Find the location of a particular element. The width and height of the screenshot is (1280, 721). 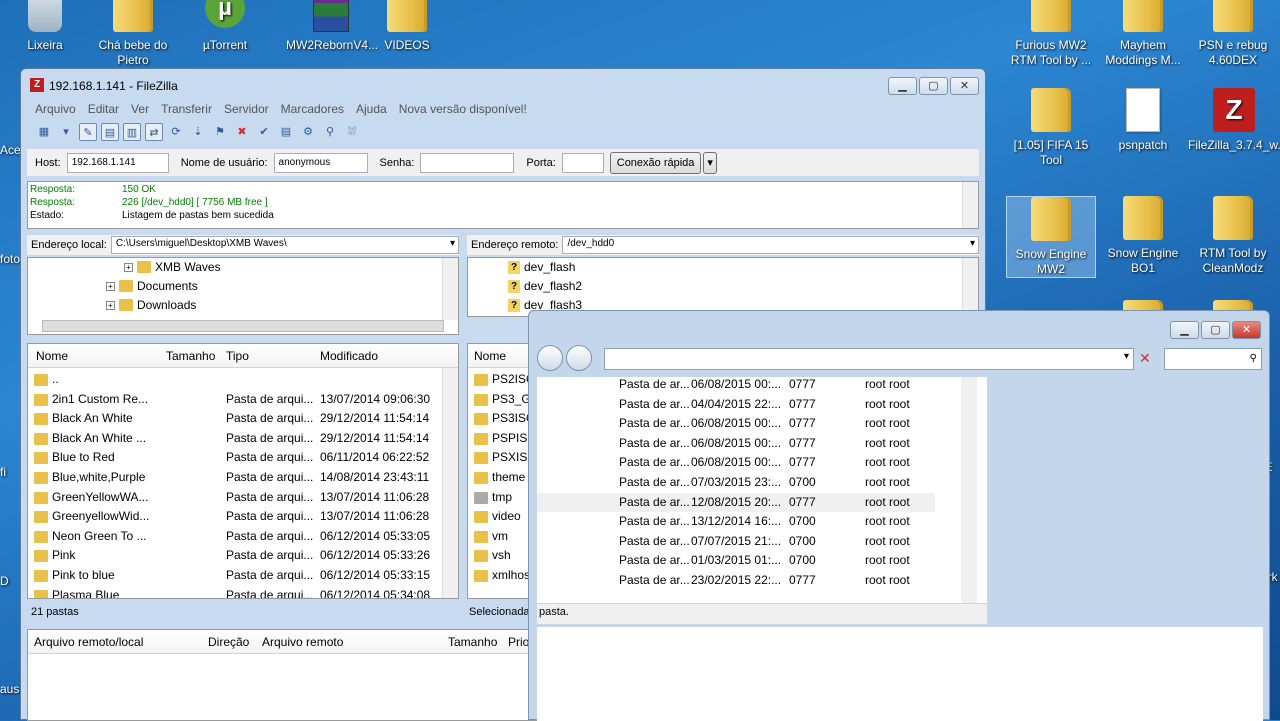

menu-item: Ver is located at coordinates (140, 109).